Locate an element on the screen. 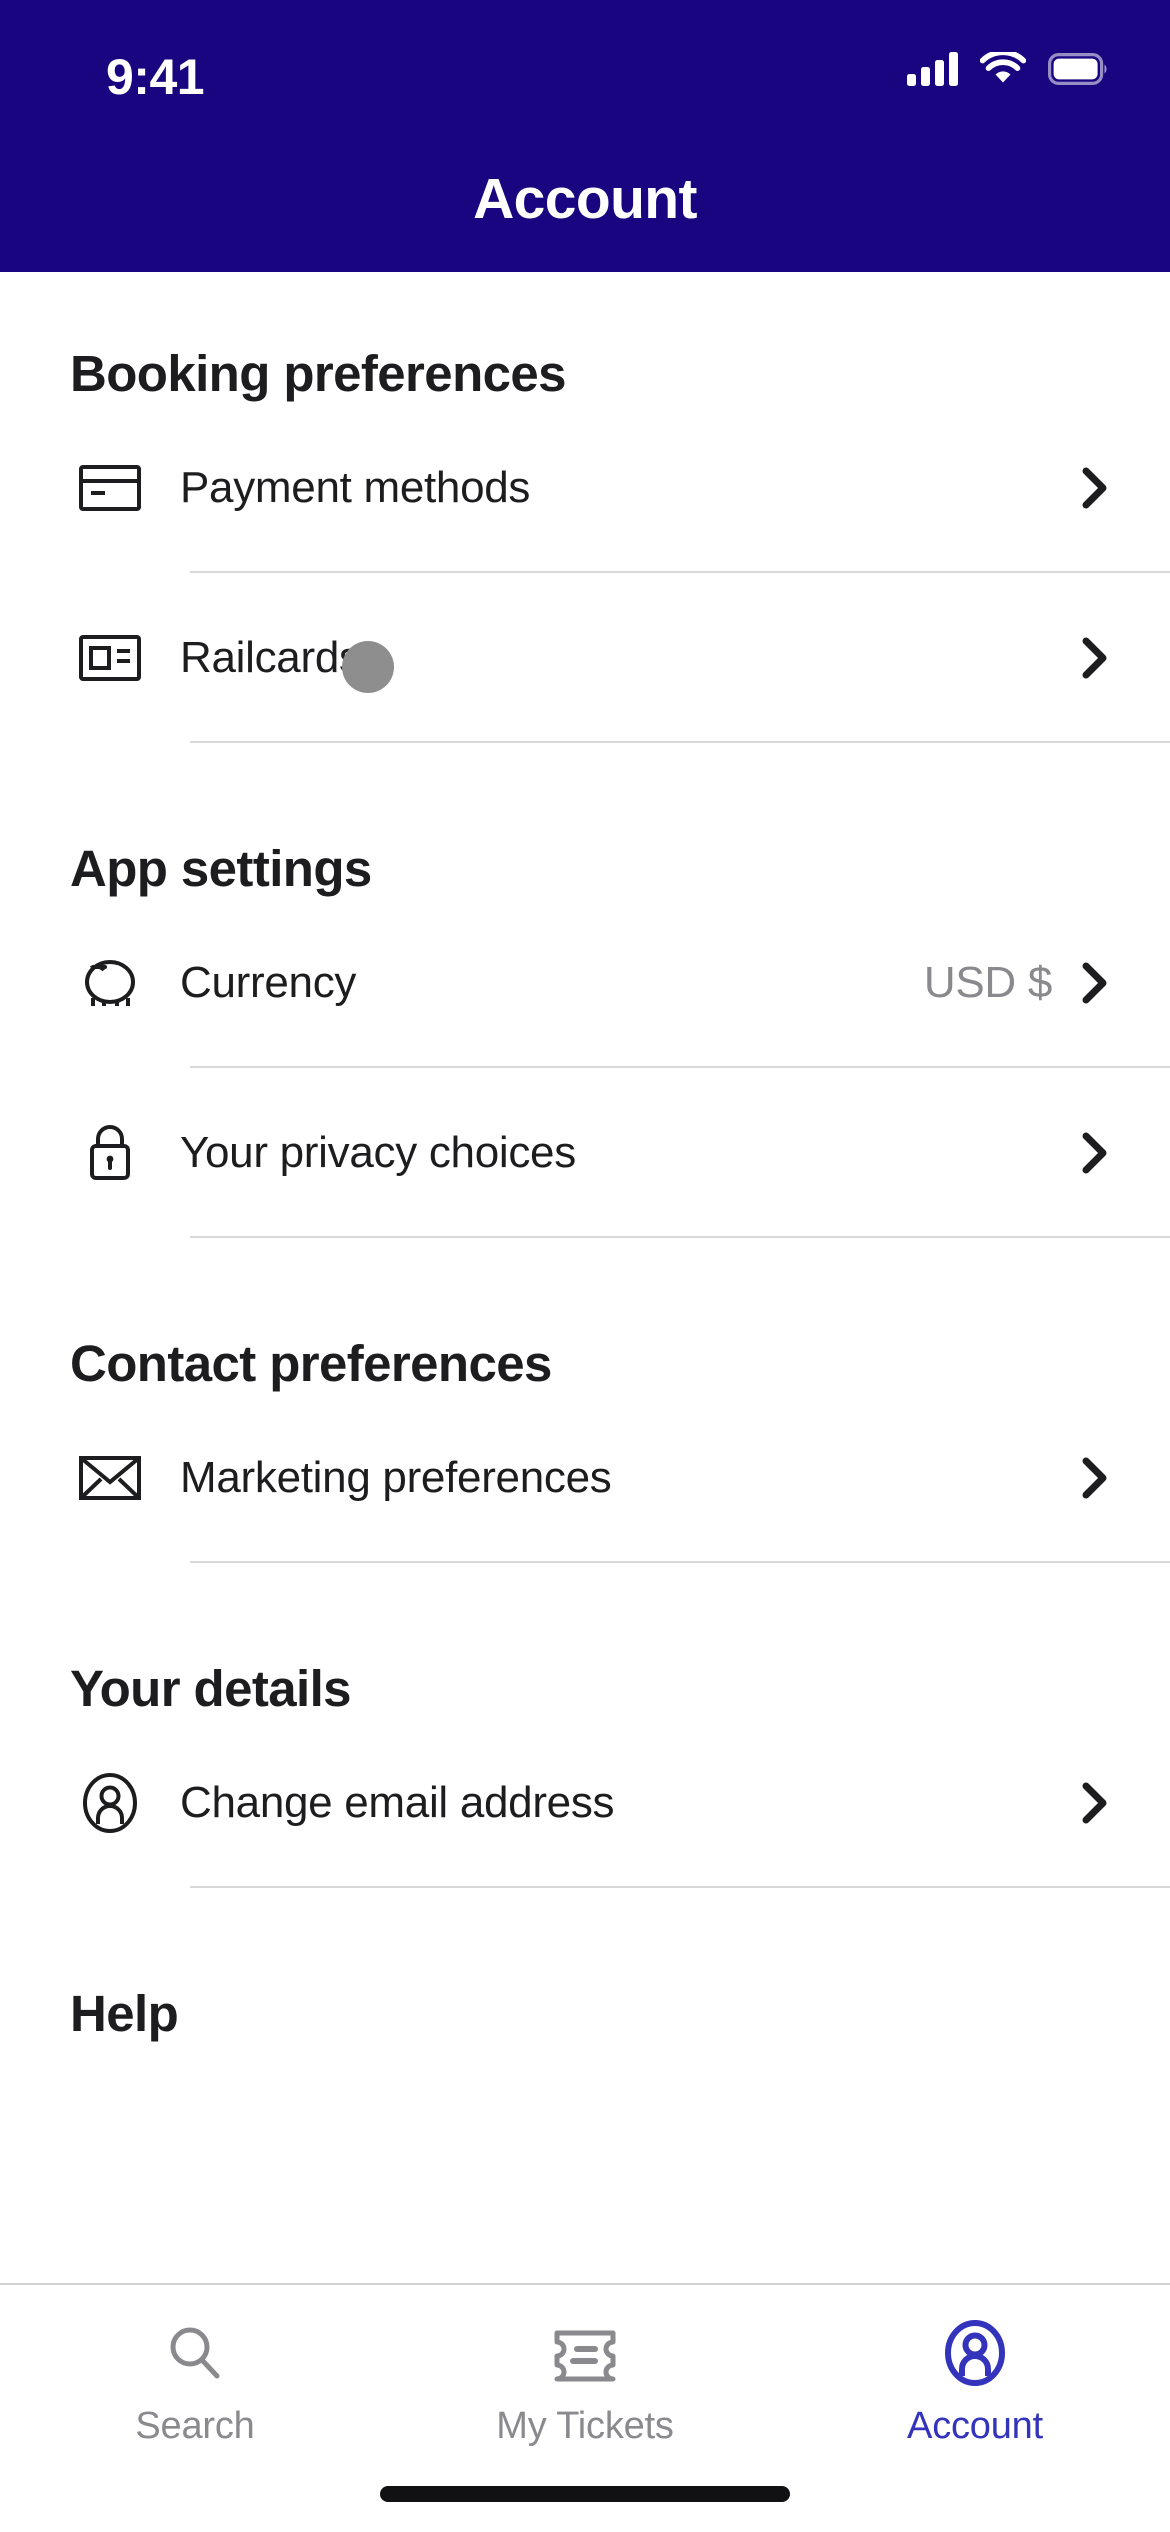 This screenshot has height=2532, width=1170. settings-row-change-email-address: Change email address is located at coordinates (585, 1803).